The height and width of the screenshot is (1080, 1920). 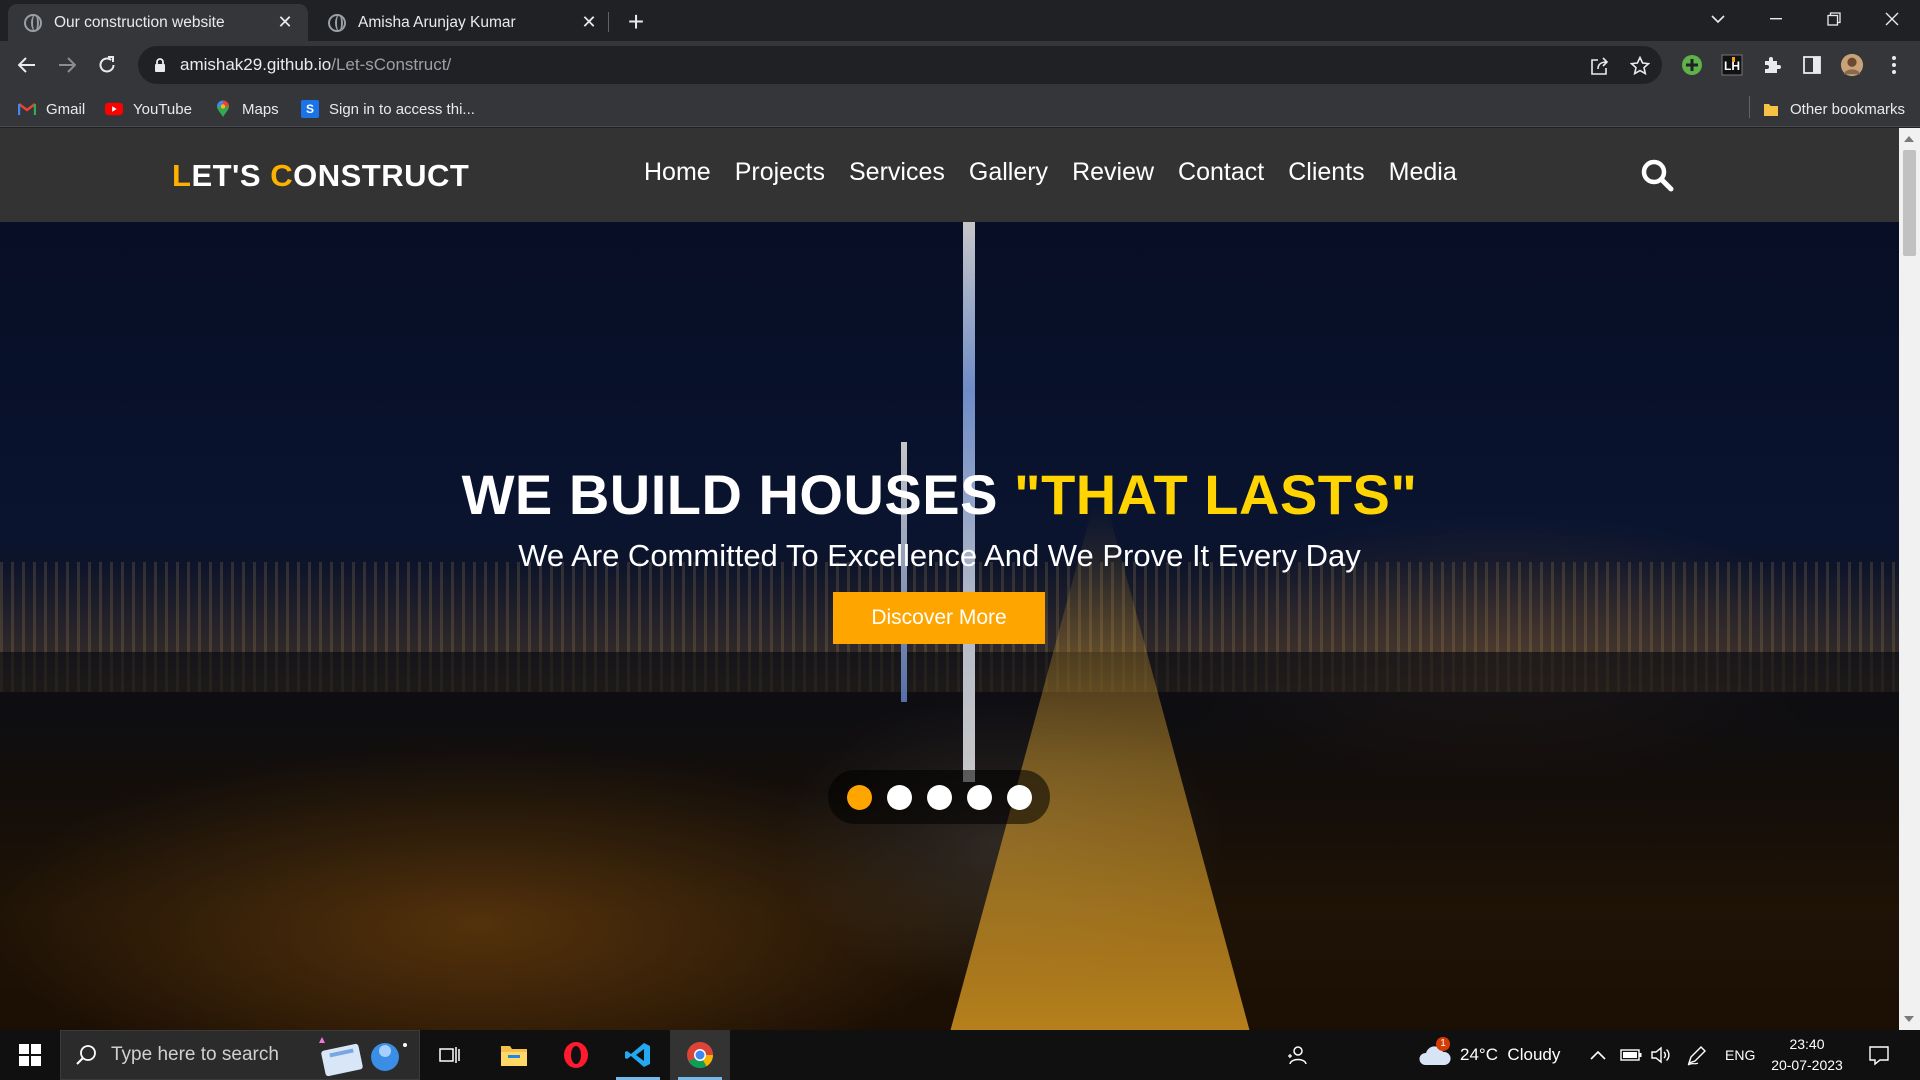 I want to click on extensions-puzzle-icon, so click(x=1772, y=65).